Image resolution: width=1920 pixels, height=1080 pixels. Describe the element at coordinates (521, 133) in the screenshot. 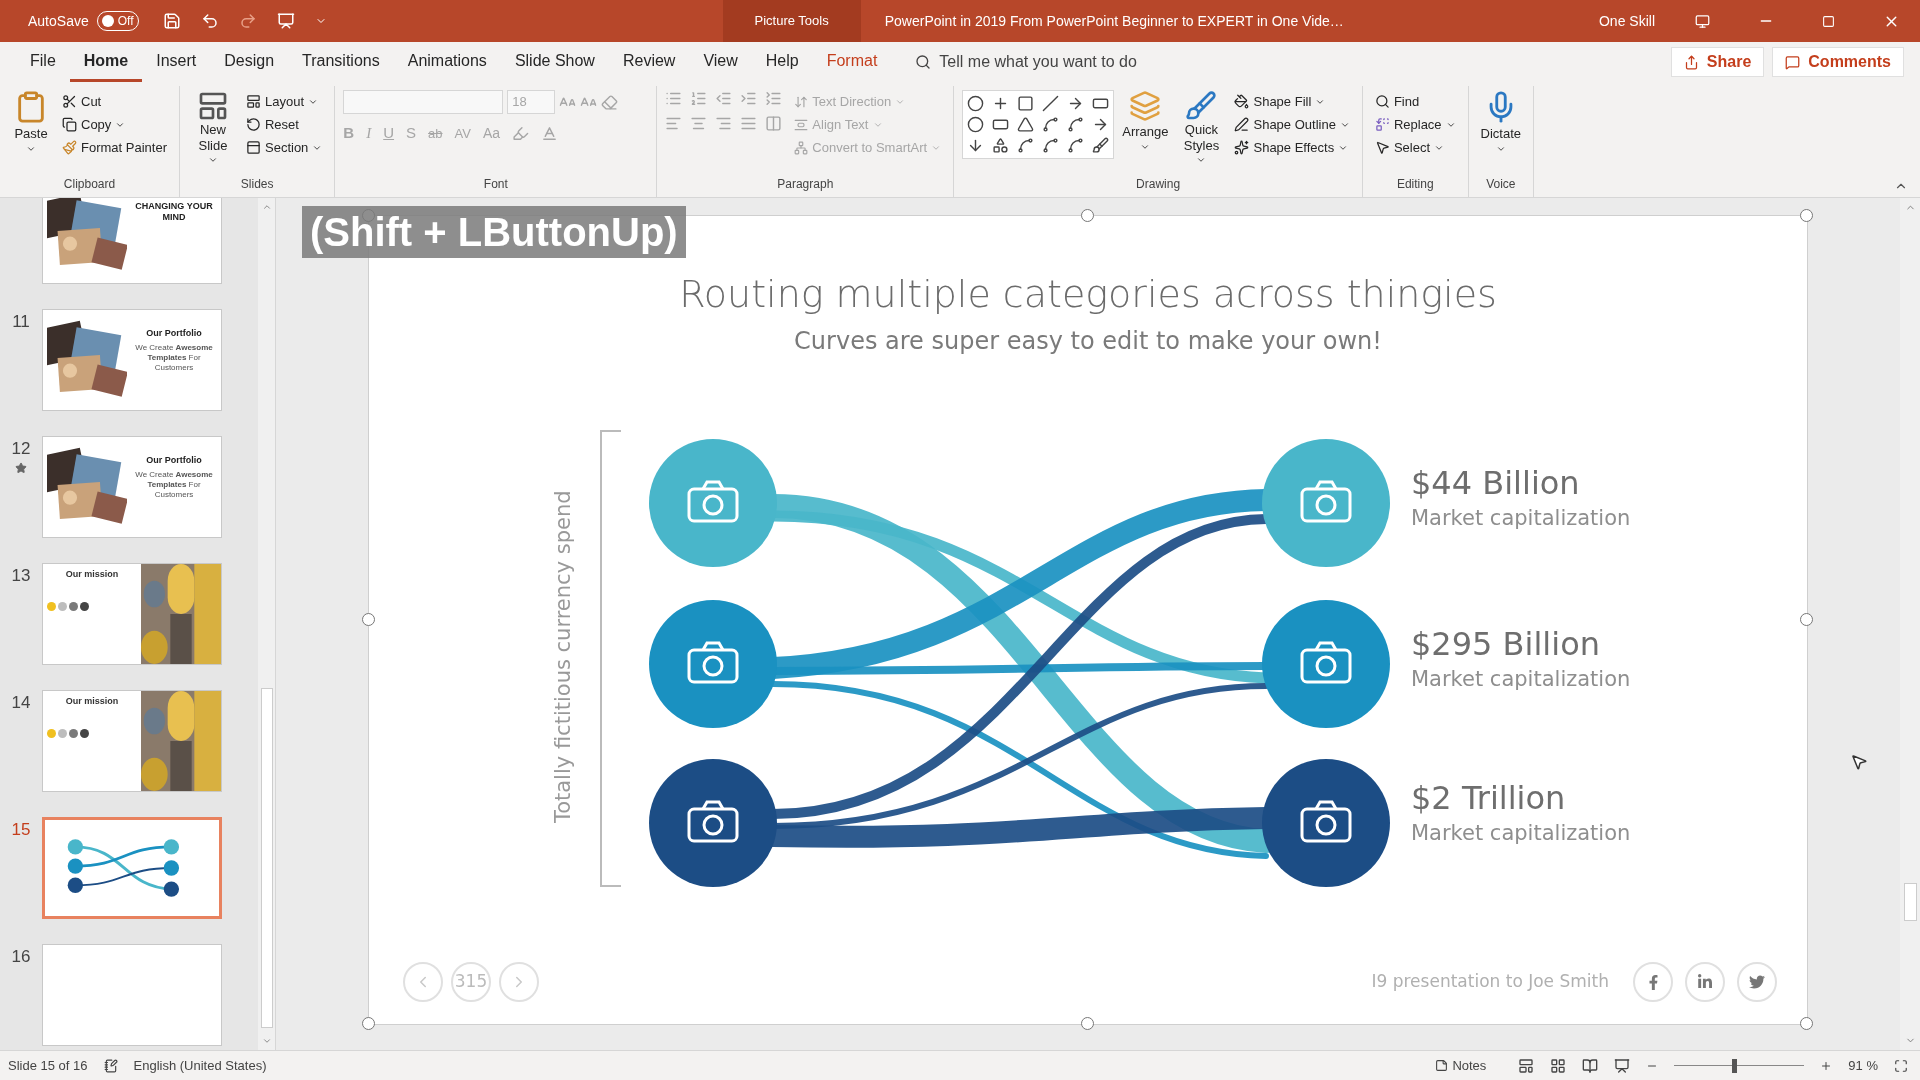

I see `highlighter-icon` at that location.